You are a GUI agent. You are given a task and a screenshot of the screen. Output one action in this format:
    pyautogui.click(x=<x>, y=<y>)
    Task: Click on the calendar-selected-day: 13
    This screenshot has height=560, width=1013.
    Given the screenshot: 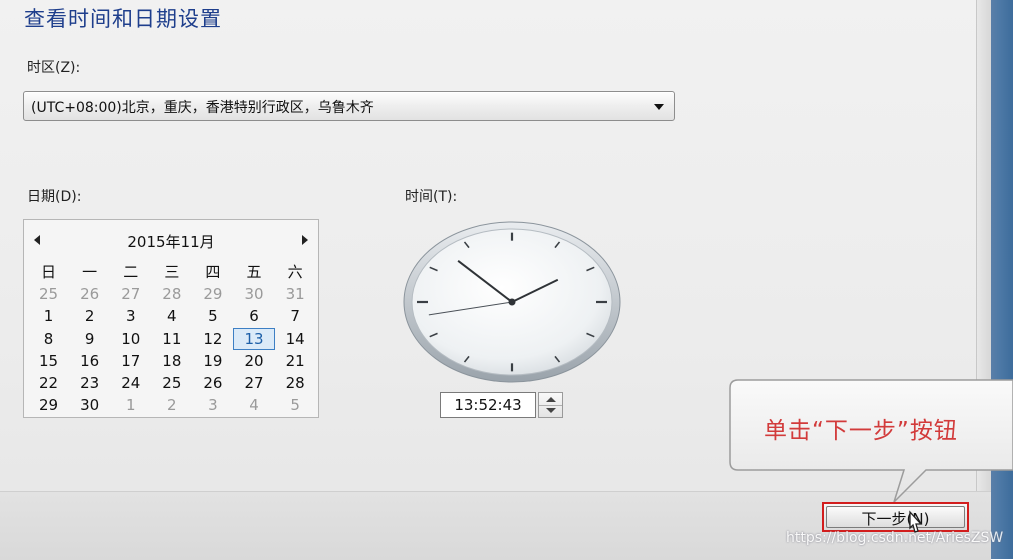 What is the action you would take?
    pyautogui.click(x=254, y=338)
    